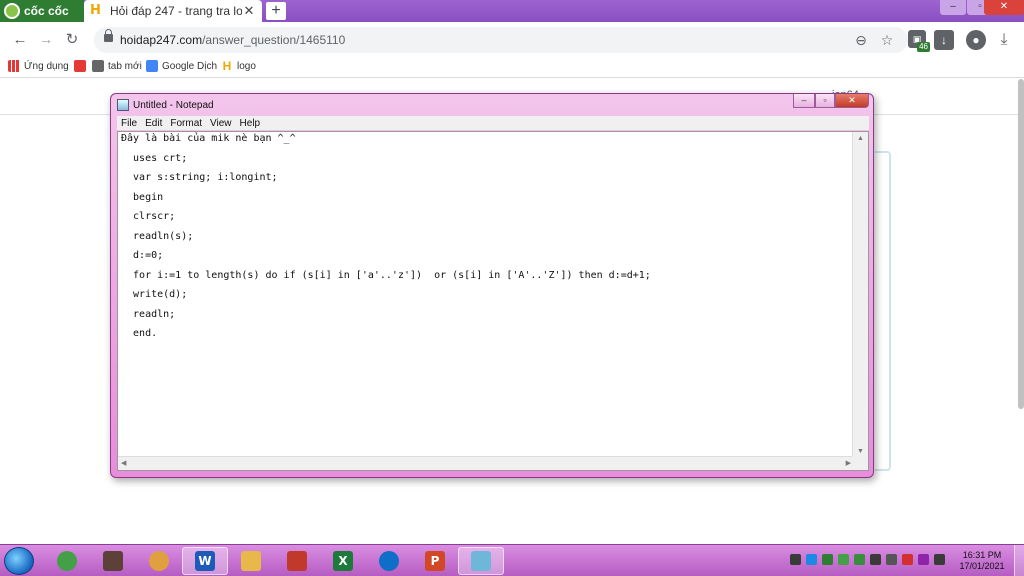 The height and width of the screenshot is (576, 1024). Describe the element at coordinates (190, 66) in the screenshot. I see `bookmark-label: Google Dịch` at that location.